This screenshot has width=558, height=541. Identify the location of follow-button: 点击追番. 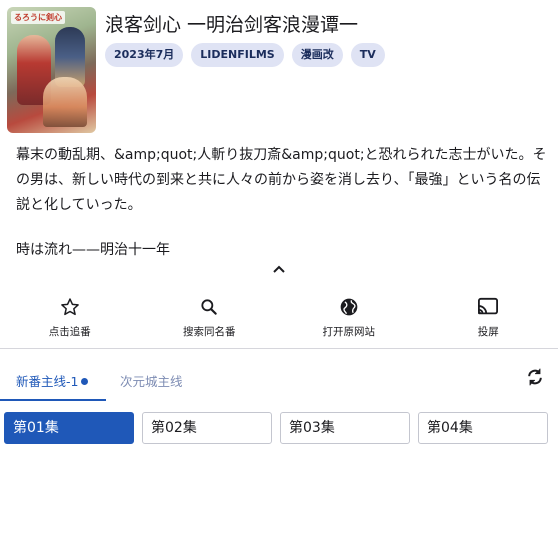
(70, 318).